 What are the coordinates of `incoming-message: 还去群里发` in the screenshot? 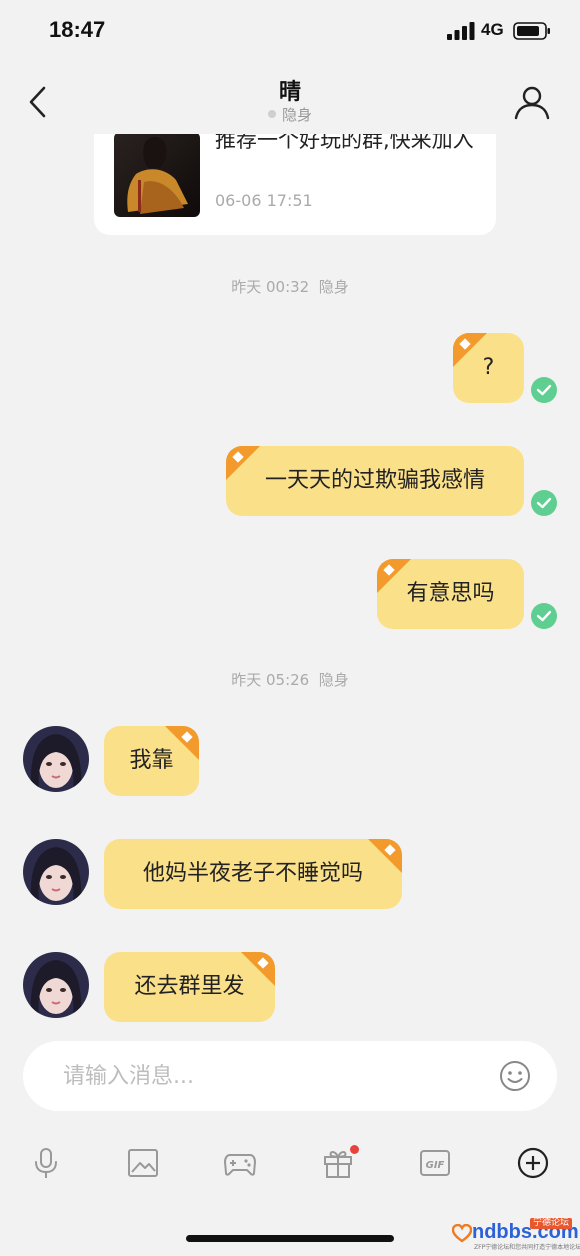 It's located at (189, 987).